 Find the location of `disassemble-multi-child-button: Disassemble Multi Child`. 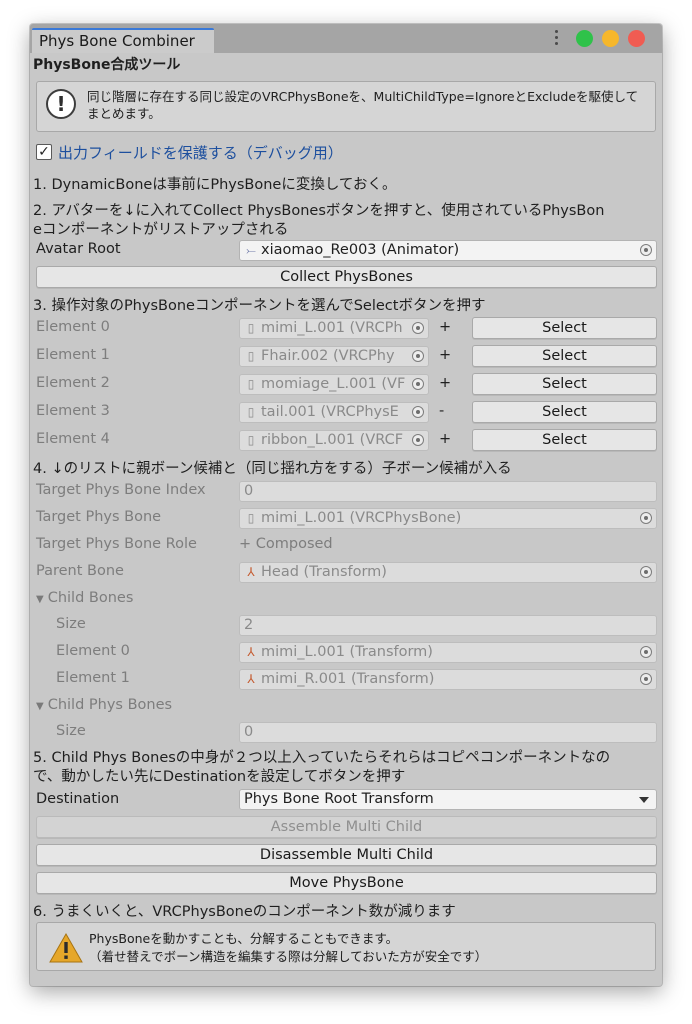

disassemble-multi-child-button: Disassemble Multi Child is located at coordinates (346, 855).